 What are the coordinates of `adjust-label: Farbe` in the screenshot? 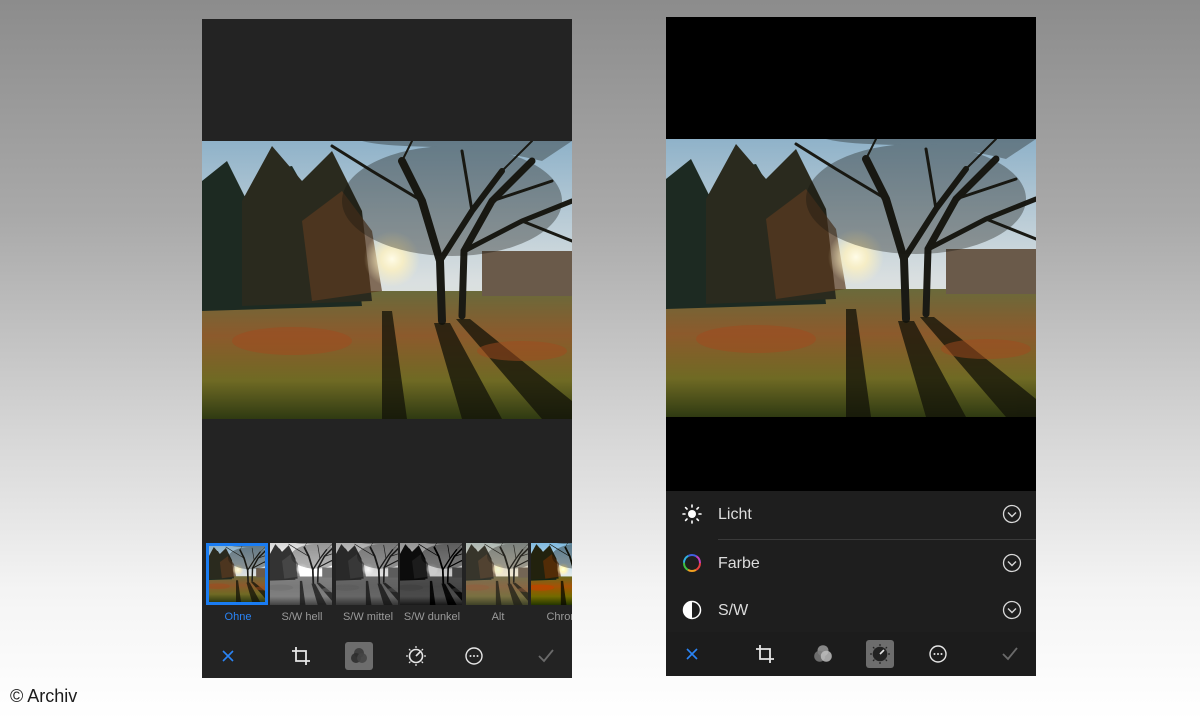 It's located at (739, 563).